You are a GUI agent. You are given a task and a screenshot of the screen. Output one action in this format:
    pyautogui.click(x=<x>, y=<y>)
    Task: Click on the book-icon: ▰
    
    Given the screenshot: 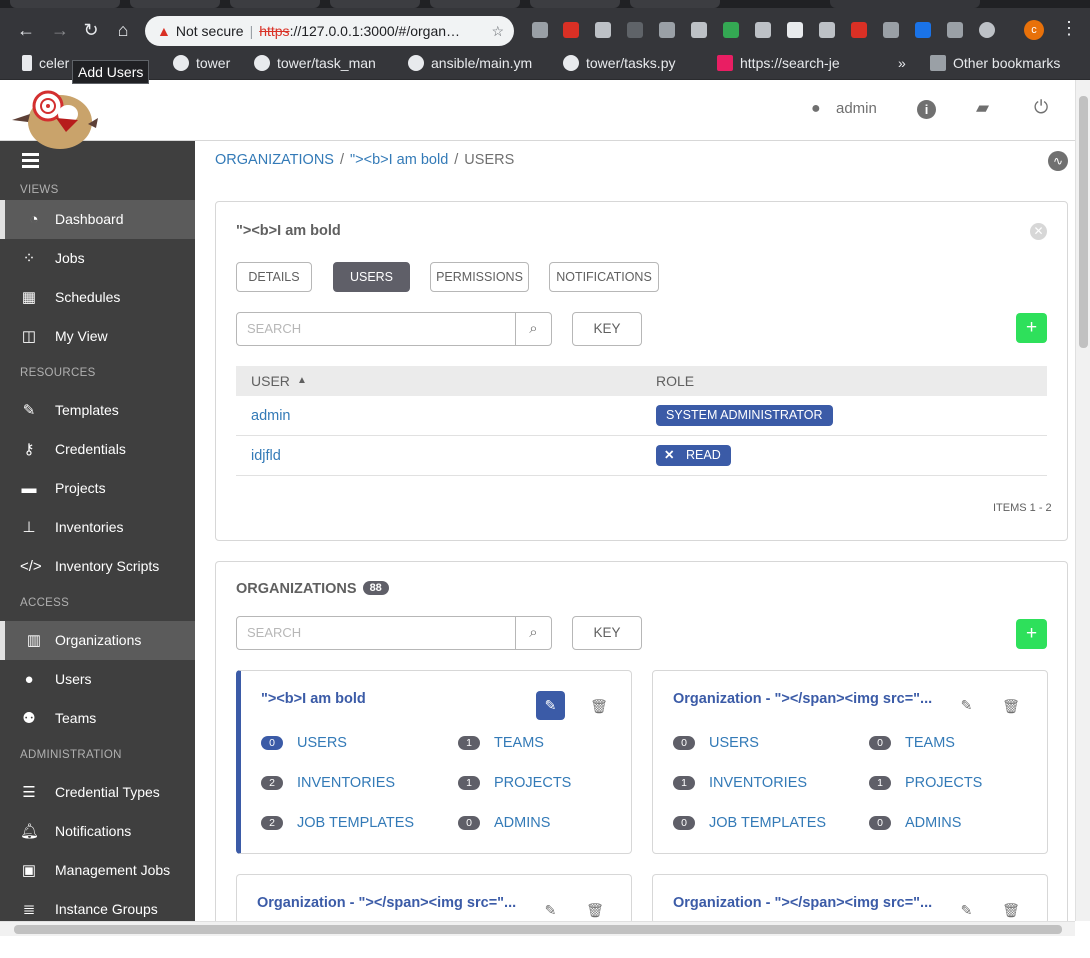 What is the action you would take?
    pyautogui.click(x=982, y=108)
    